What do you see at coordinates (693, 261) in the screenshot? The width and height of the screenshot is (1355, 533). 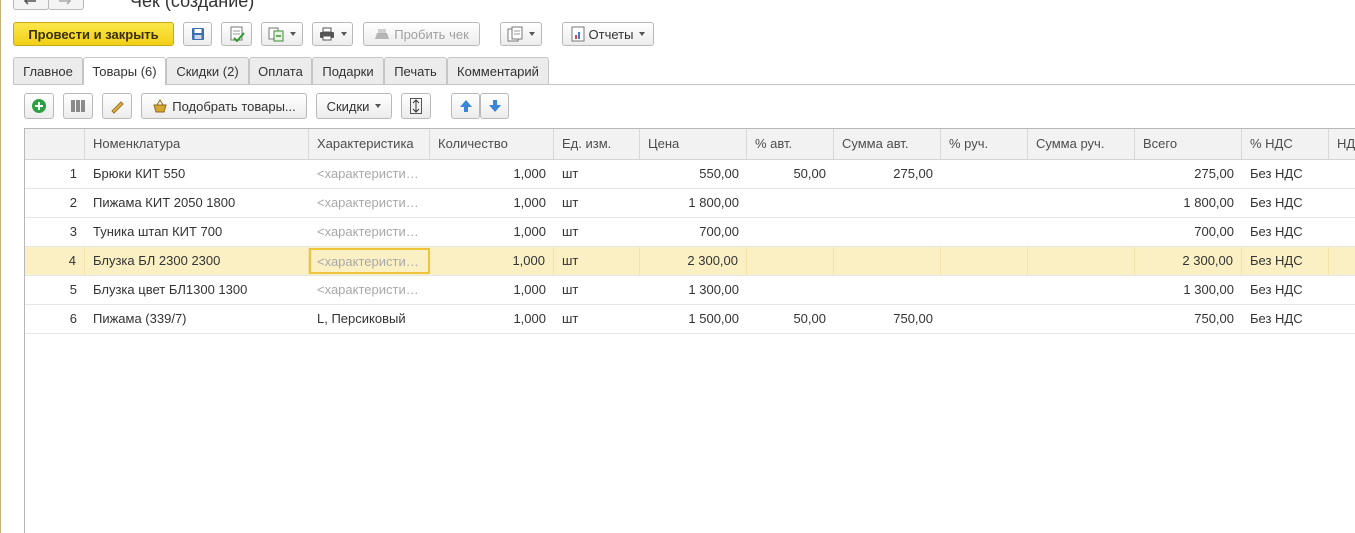 I see `cell-price: 2 300,00` at bounding box center [693, 261].